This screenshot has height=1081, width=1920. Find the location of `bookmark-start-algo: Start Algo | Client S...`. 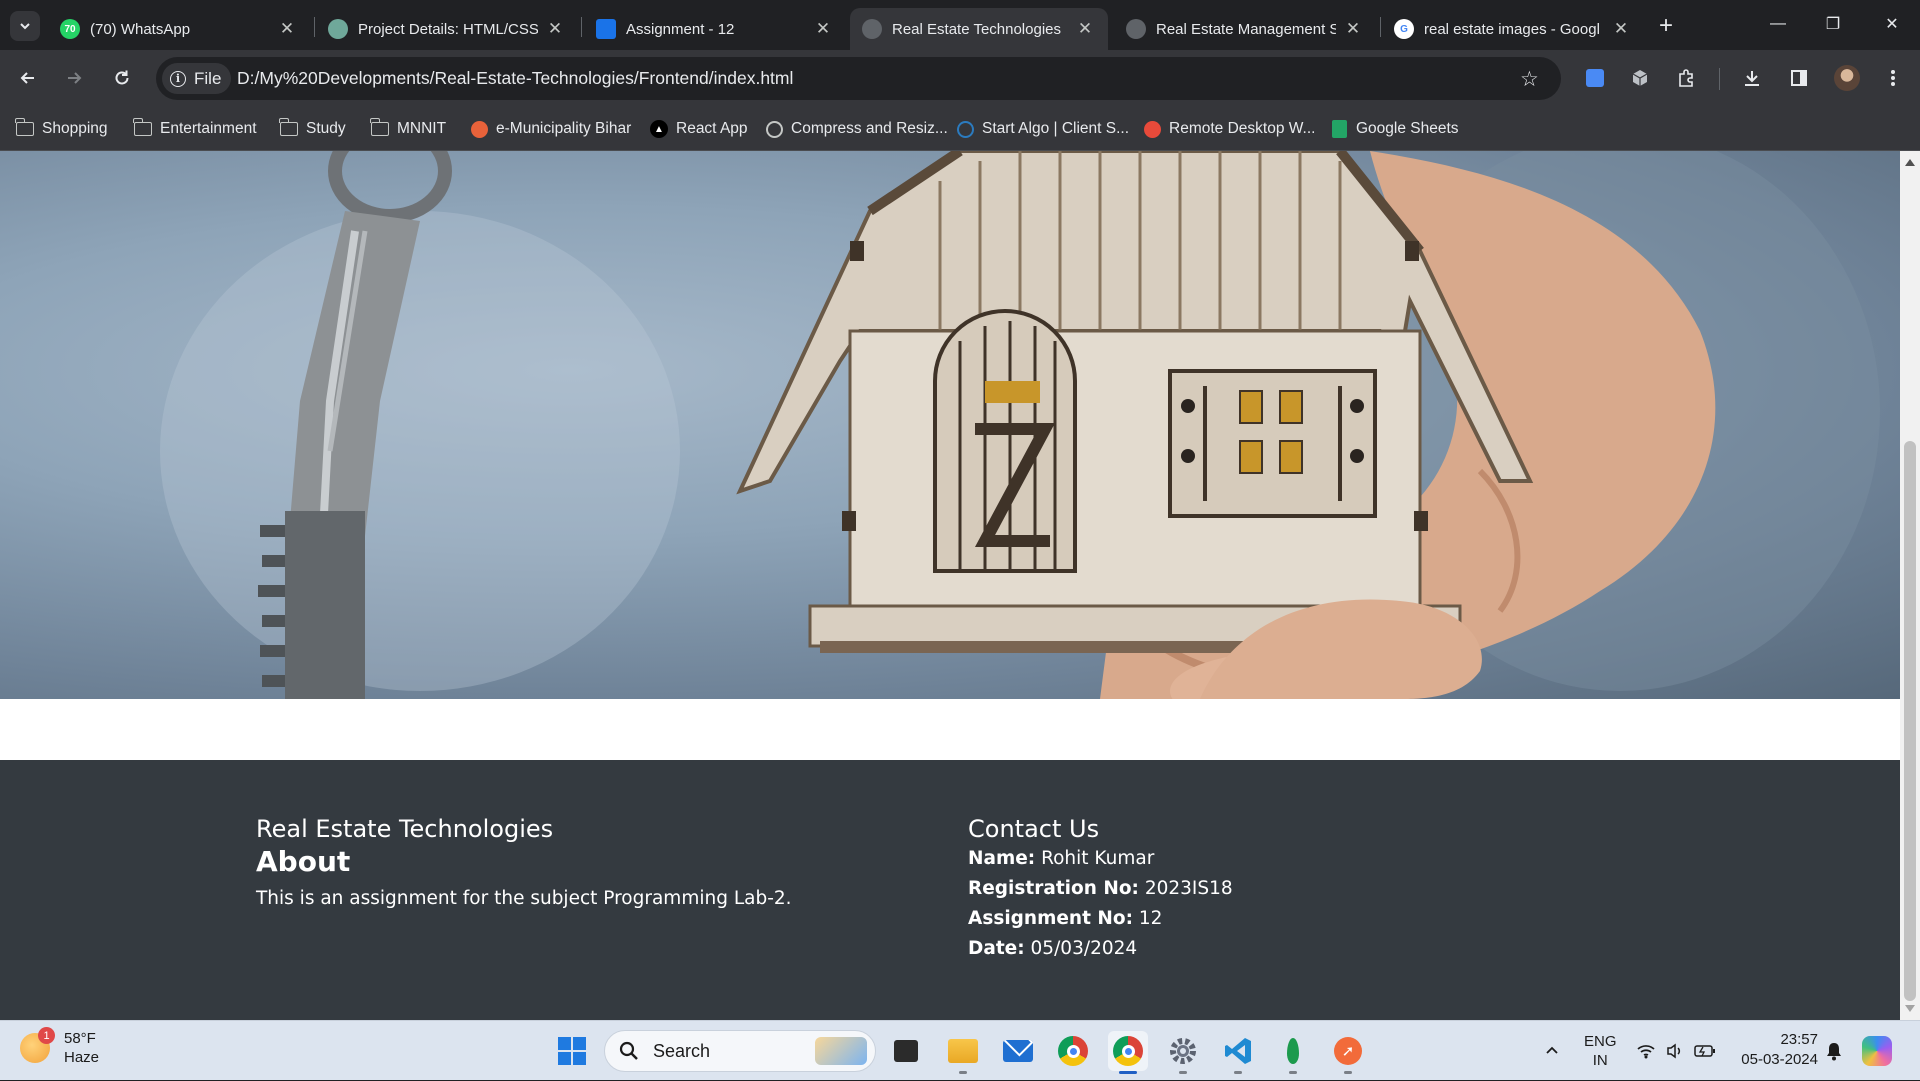

bookmark-start-algo: Start Algo | Client S... is located at coordinates (1042, 129).